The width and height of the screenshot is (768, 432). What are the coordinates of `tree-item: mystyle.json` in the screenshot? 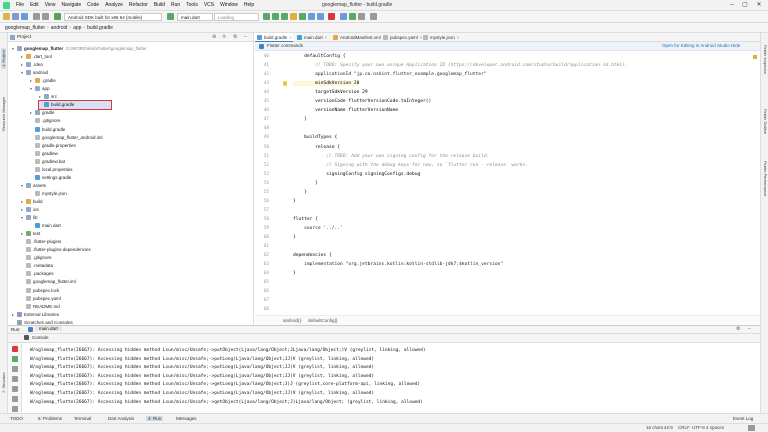 It's located at (48, 194).